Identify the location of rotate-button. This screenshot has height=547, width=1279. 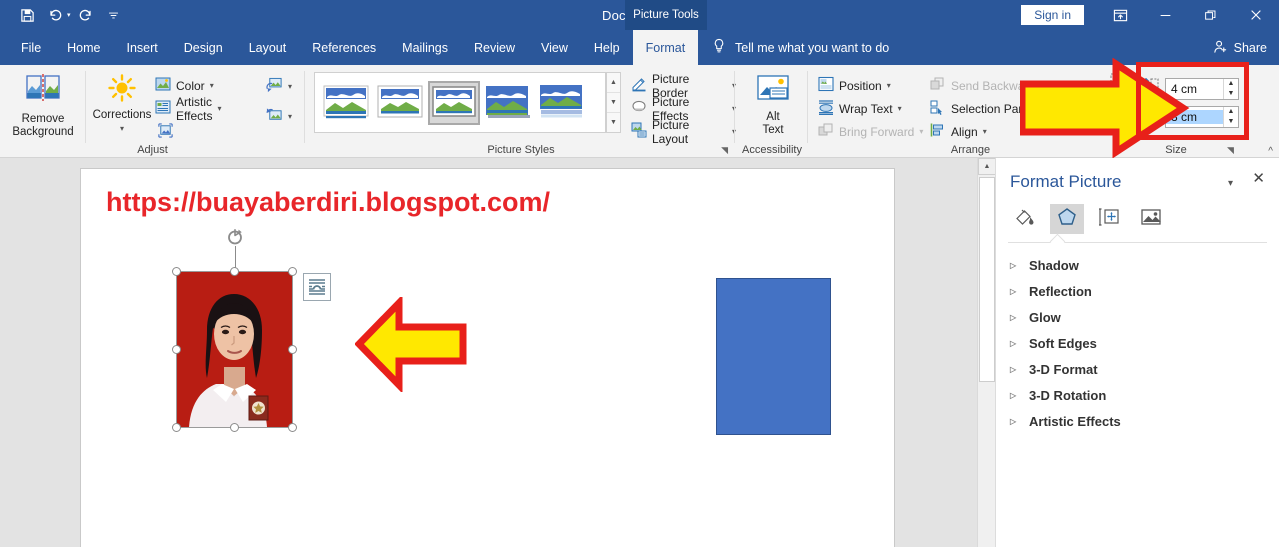
(1051, 89).